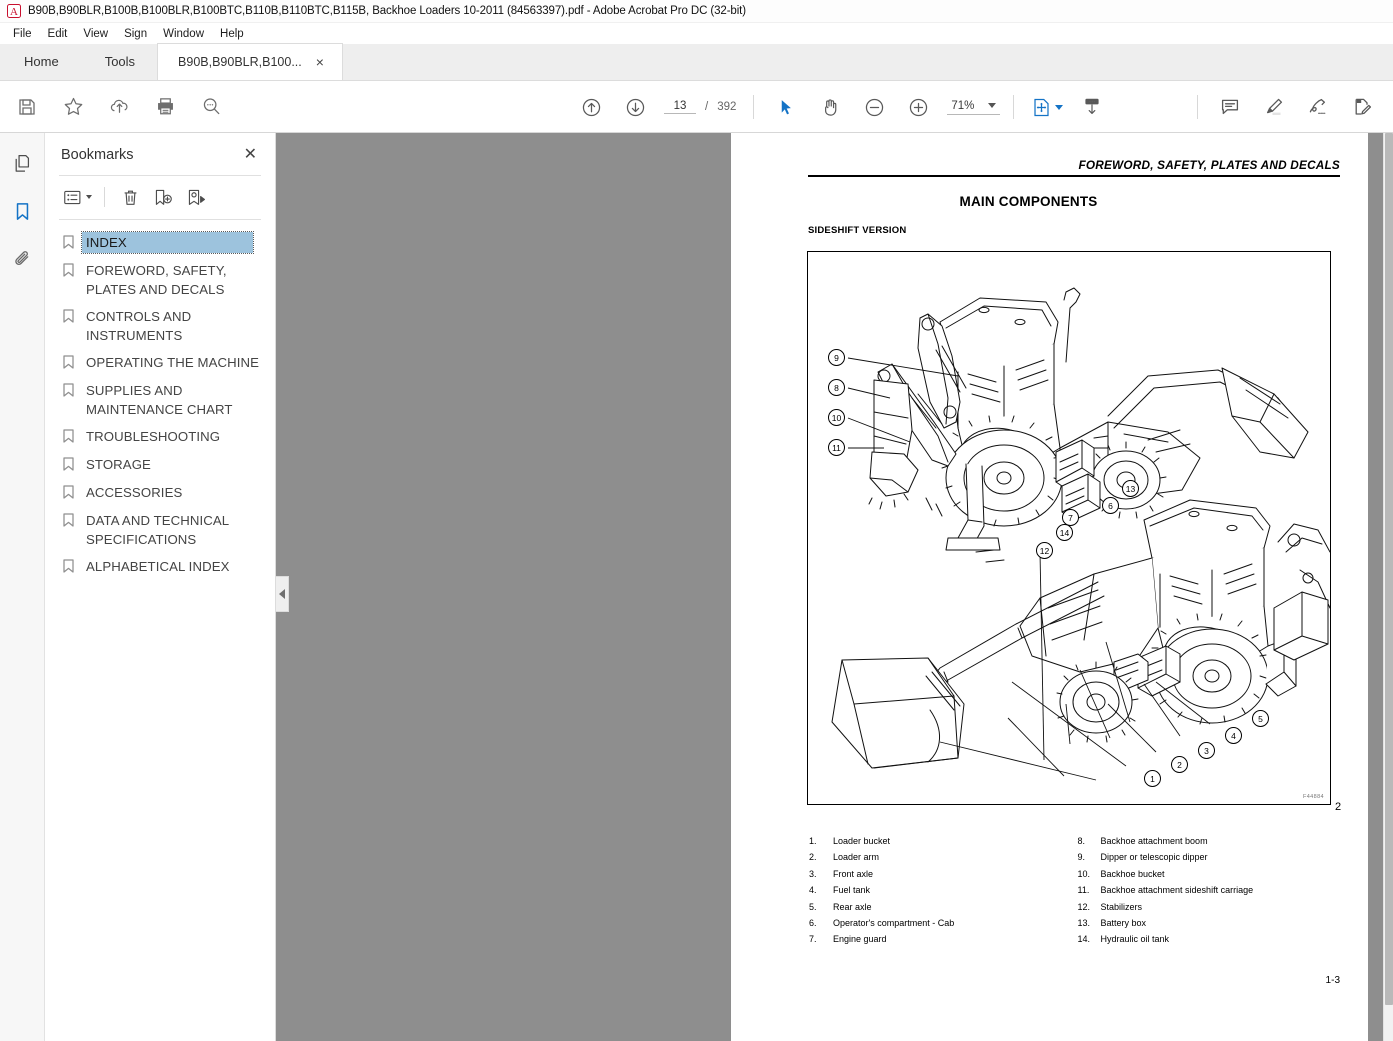 Image resolution: width=1393 pixels, height=1041 pixels. What do you see at coordinates (160, 243) in the screenshot?
I see `list-item: INDEX` at bounding box center [160, 243].